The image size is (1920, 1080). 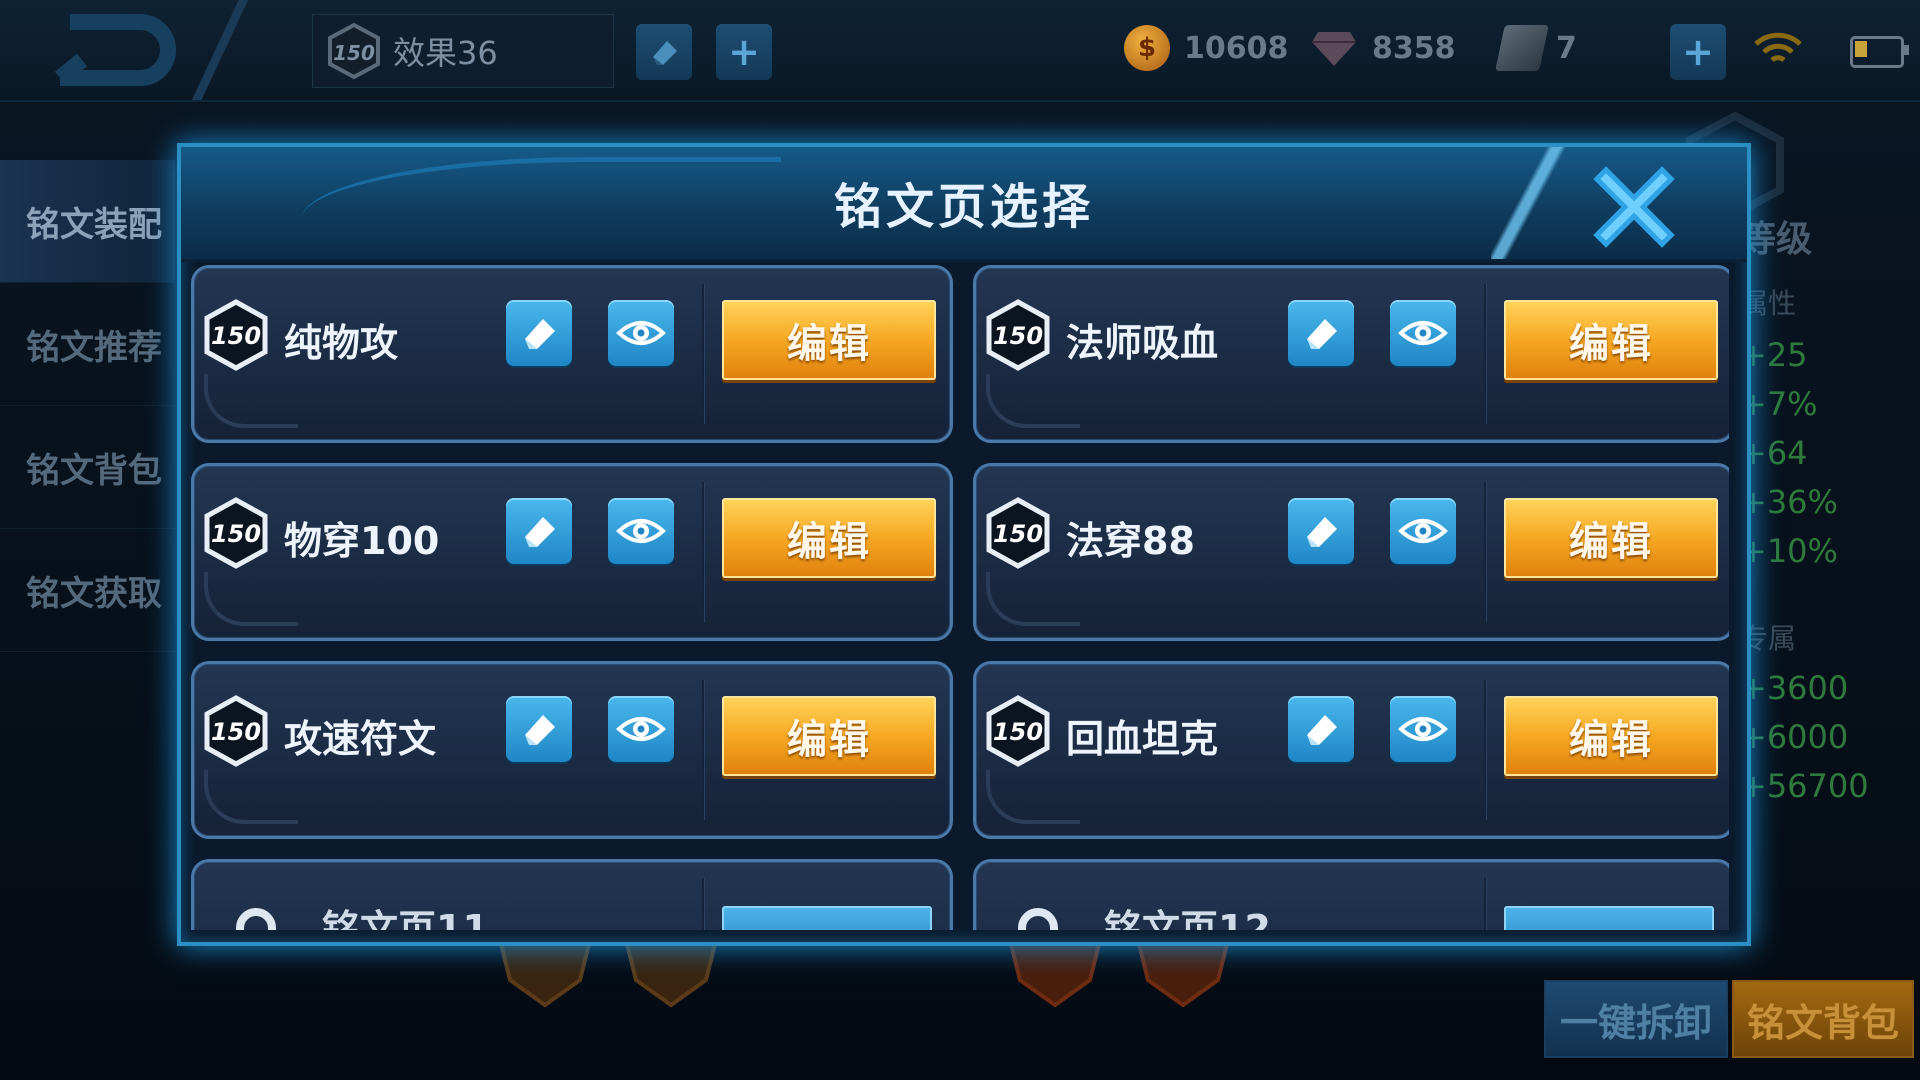 I want to click on rune-page-name: 物穿100, so click(x=362, y=541).